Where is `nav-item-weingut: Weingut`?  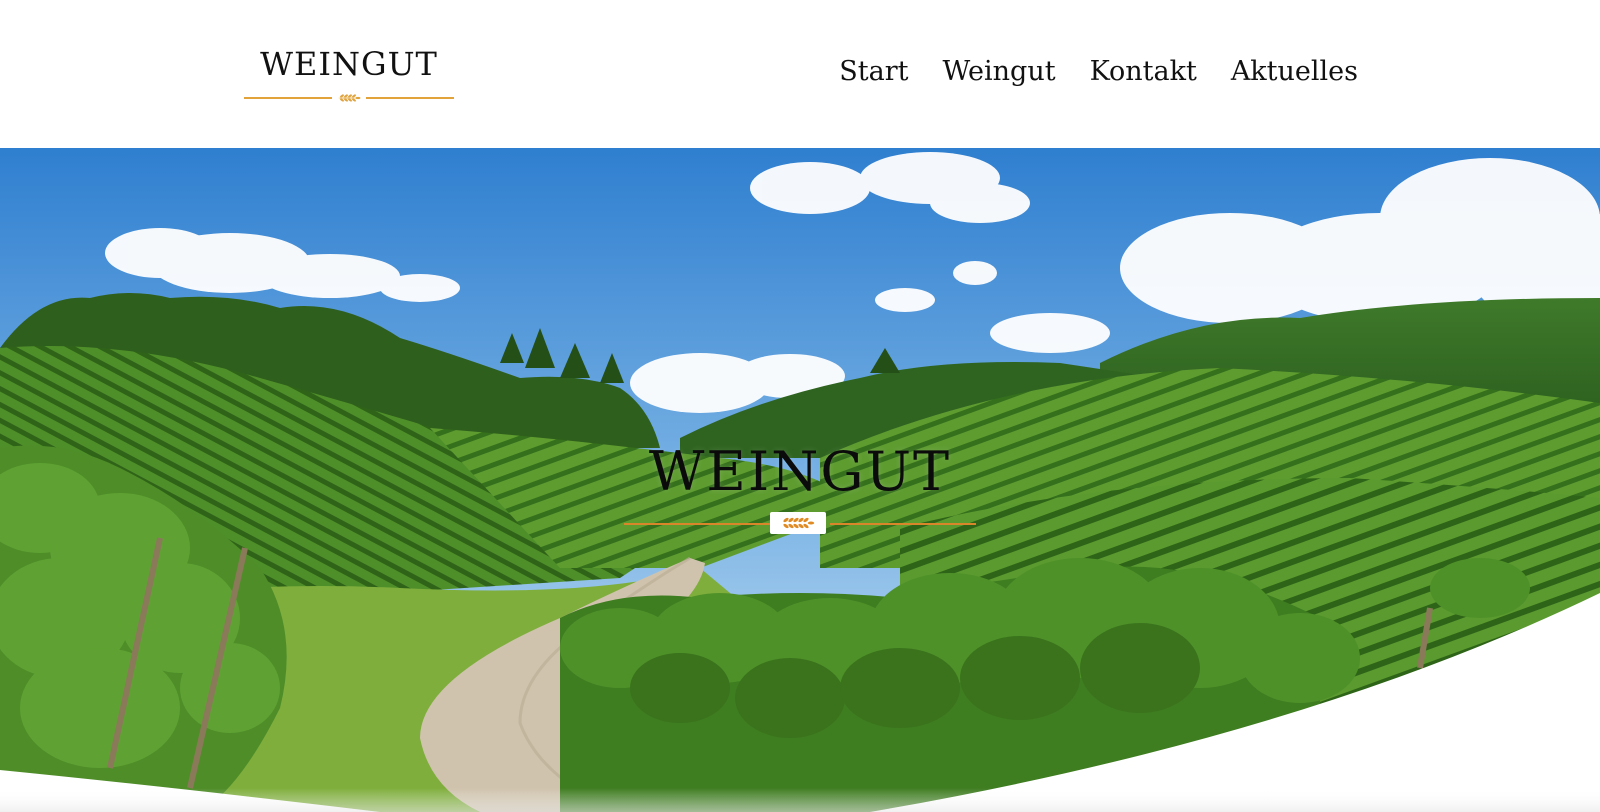 nav-item-weingut: Weingut is located at coordinates (998, 72).